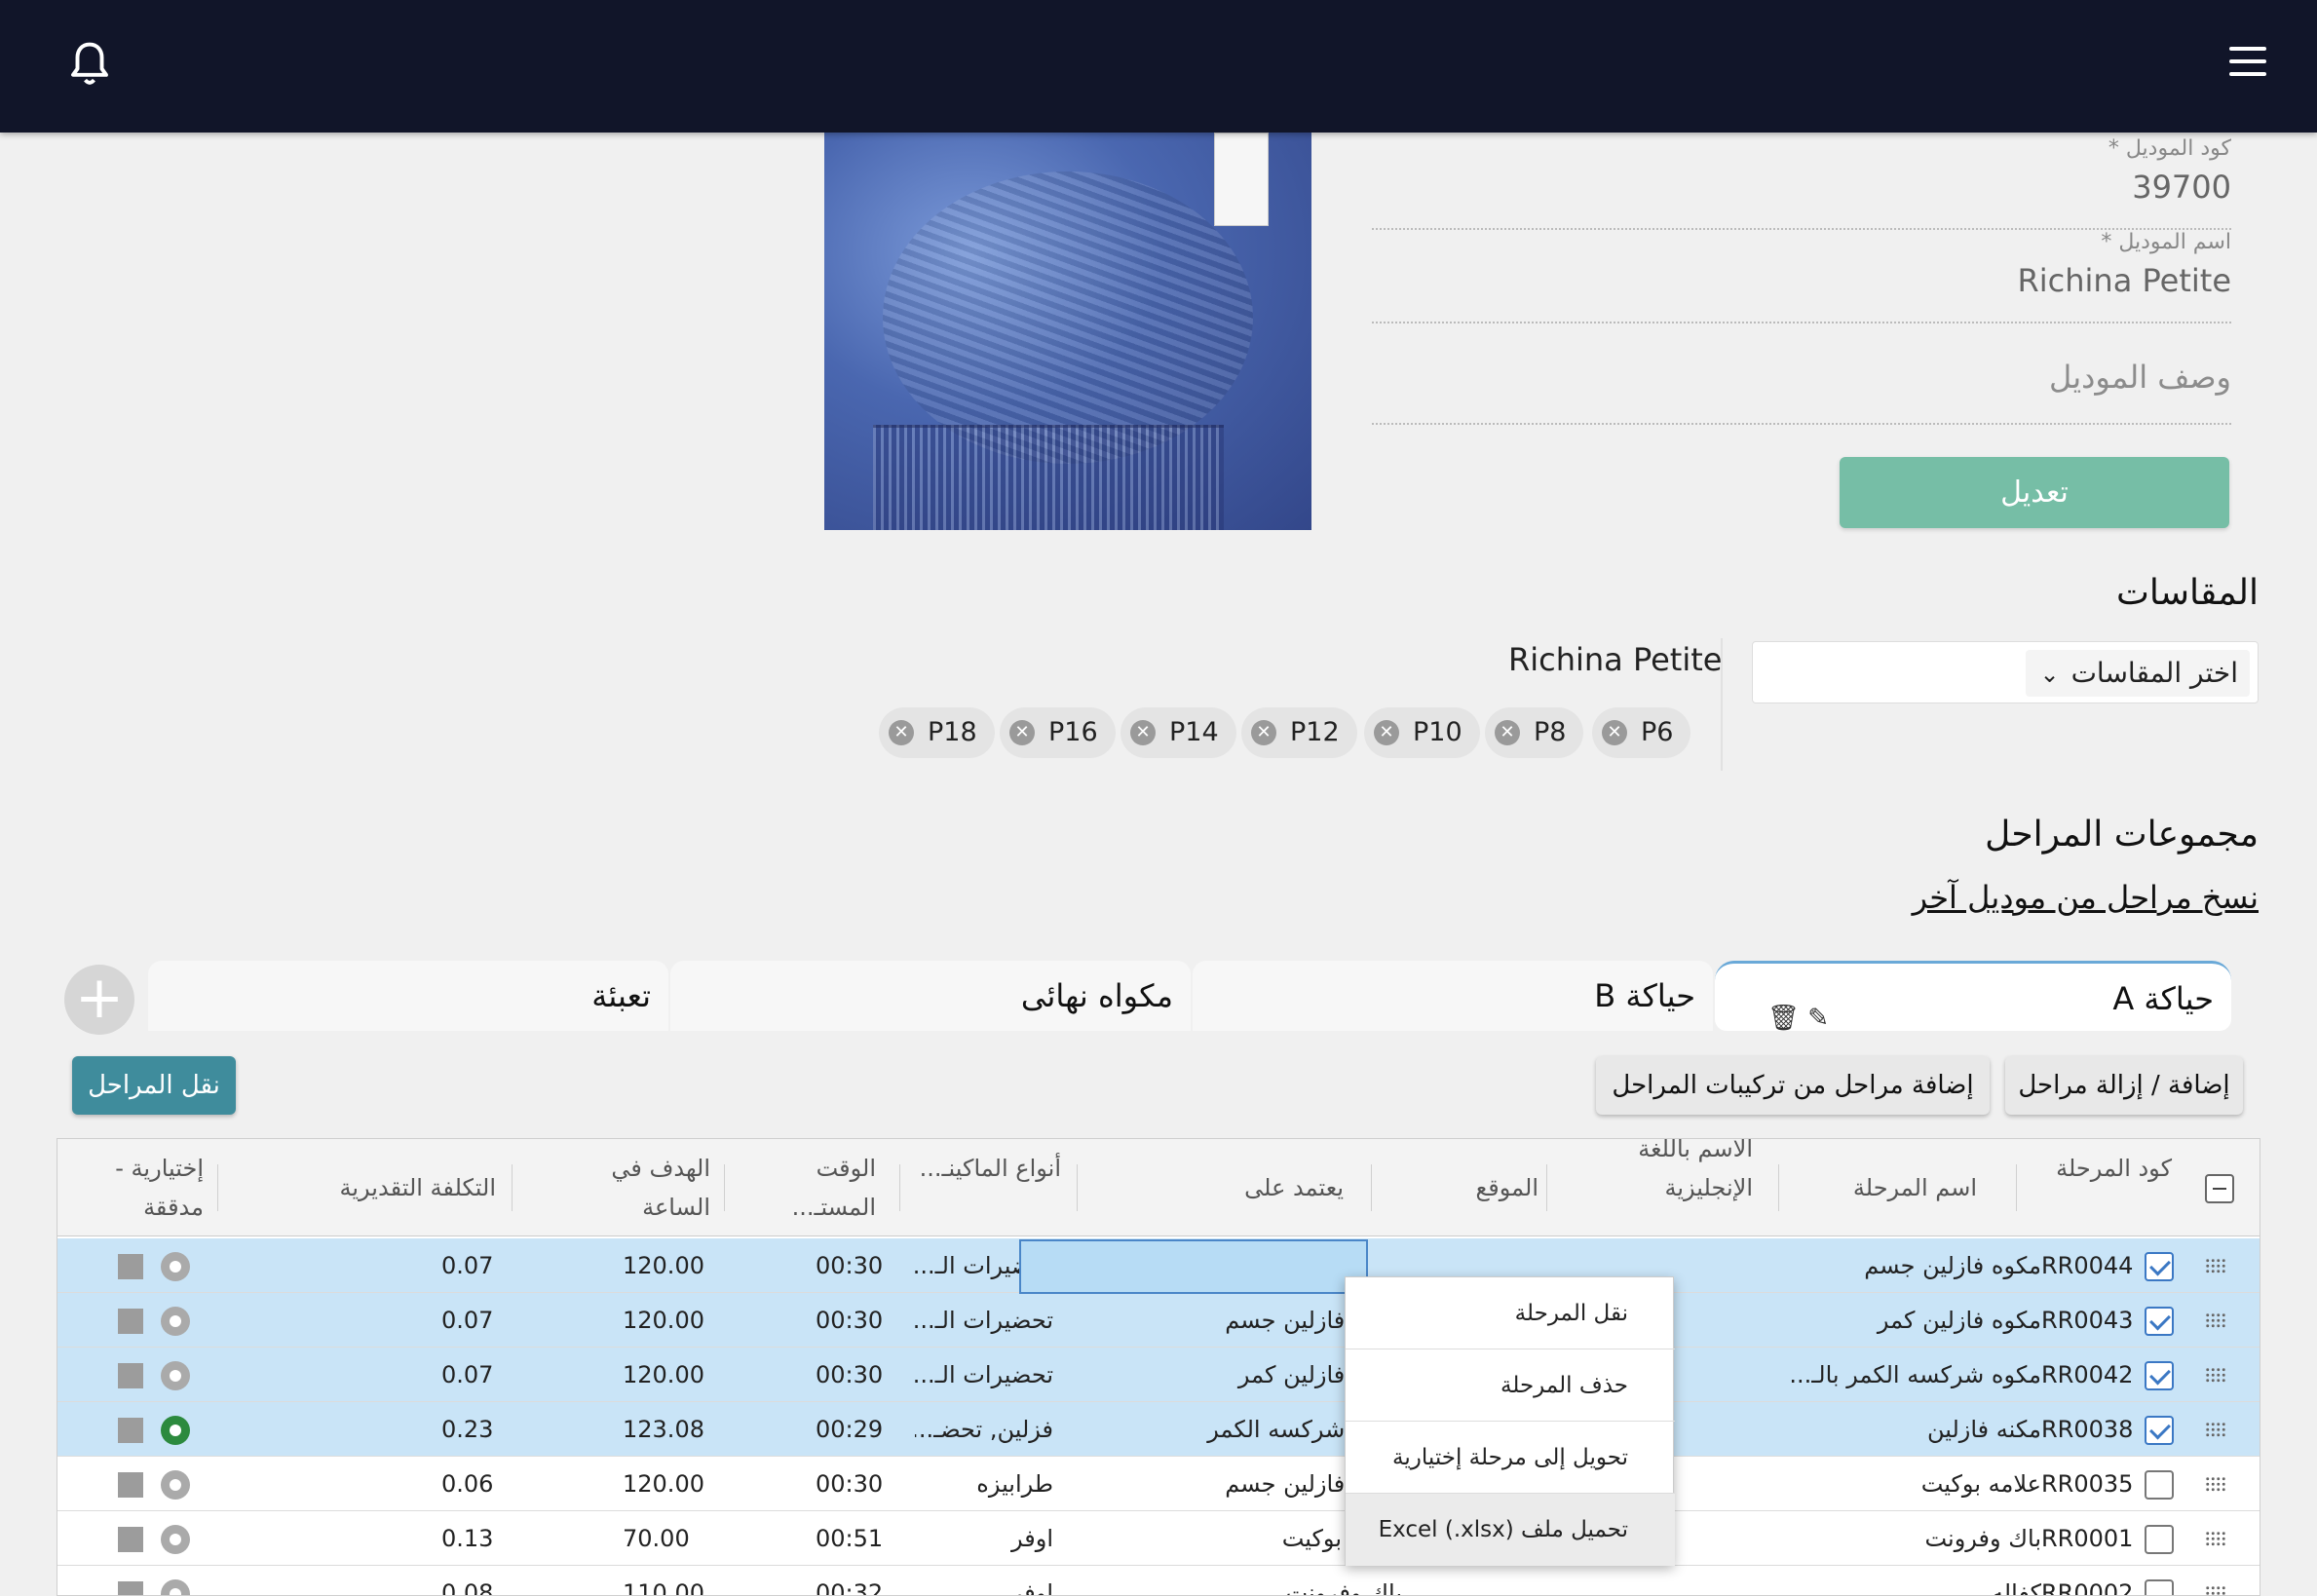 The height and width of the screenshot is (1596, 2317). I want to click on header-name-en: الاسم باللغة الإنجليزية, so click(1675, 1183).